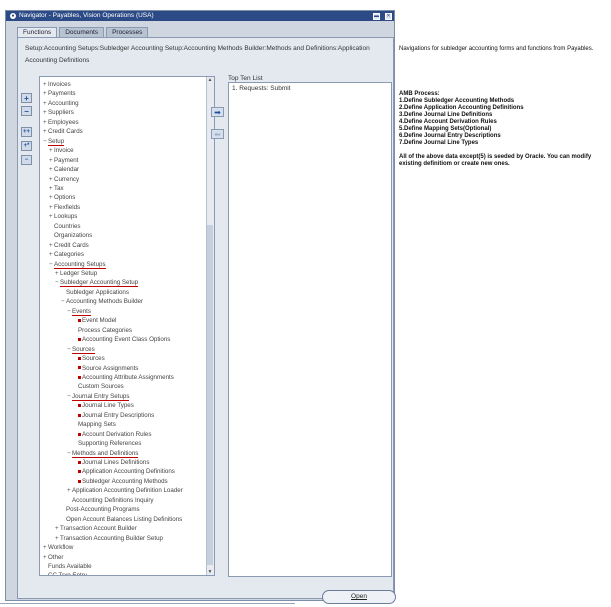 This screenshot has width=611, height=607. I want to click on tree-node-label: Accounting Setups, so click(80, 264).